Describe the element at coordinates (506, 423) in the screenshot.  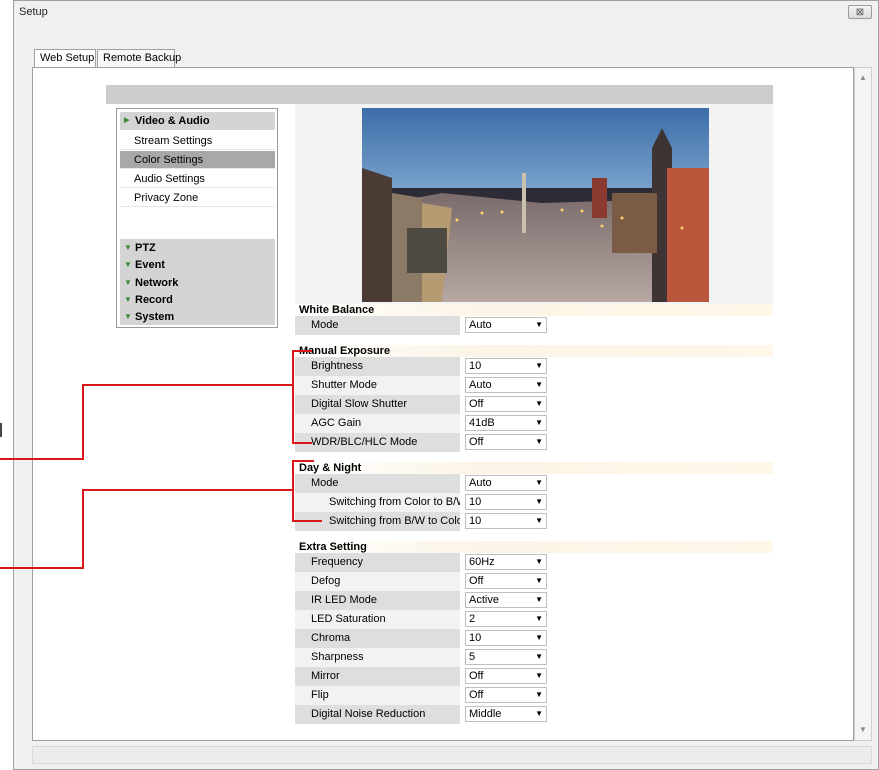
I see `agc-gain-select: 41dB ▼` at that location.